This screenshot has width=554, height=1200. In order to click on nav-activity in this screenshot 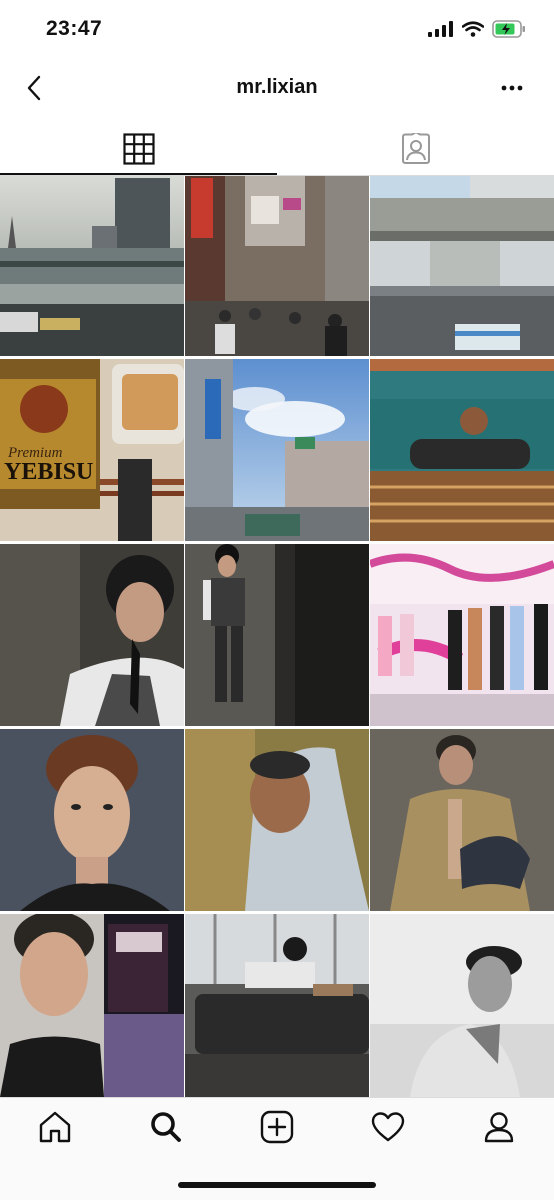, I will do `click(387, 1127)`.